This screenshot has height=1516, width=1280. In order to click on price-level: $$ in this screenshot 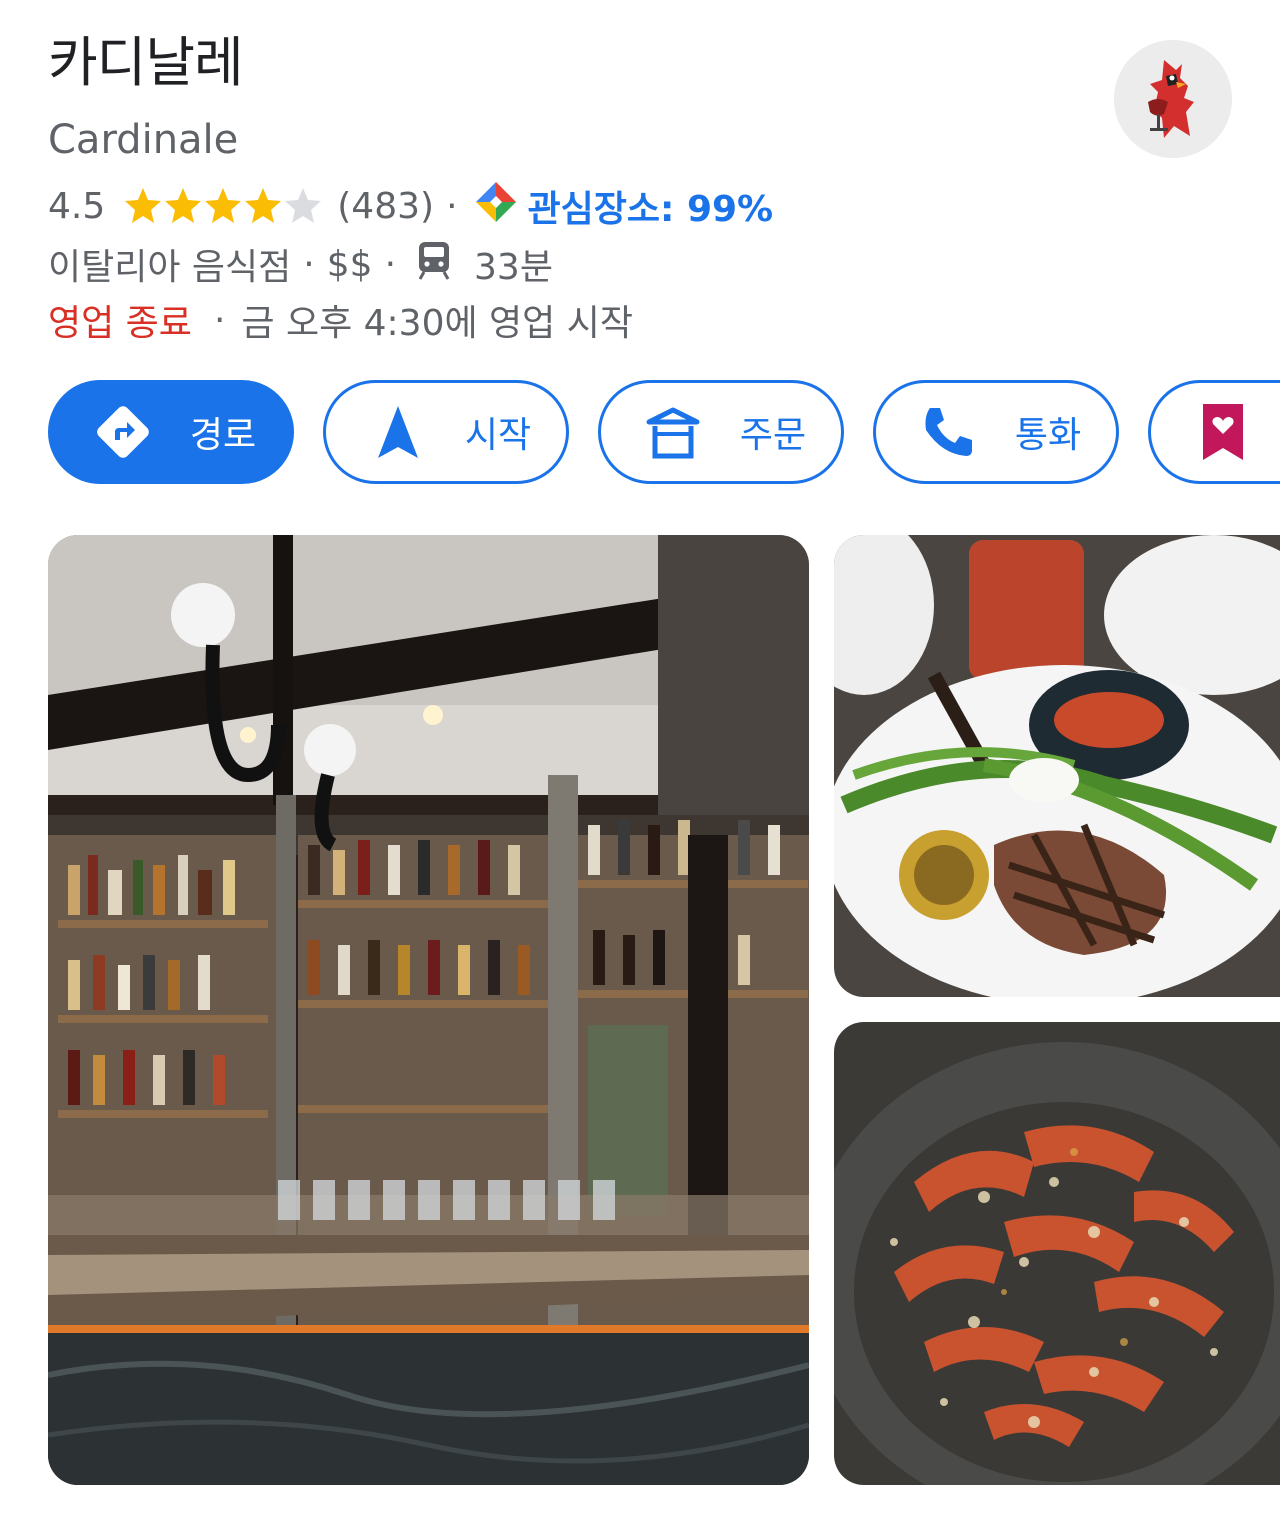, I will do `click(349, 264)`.